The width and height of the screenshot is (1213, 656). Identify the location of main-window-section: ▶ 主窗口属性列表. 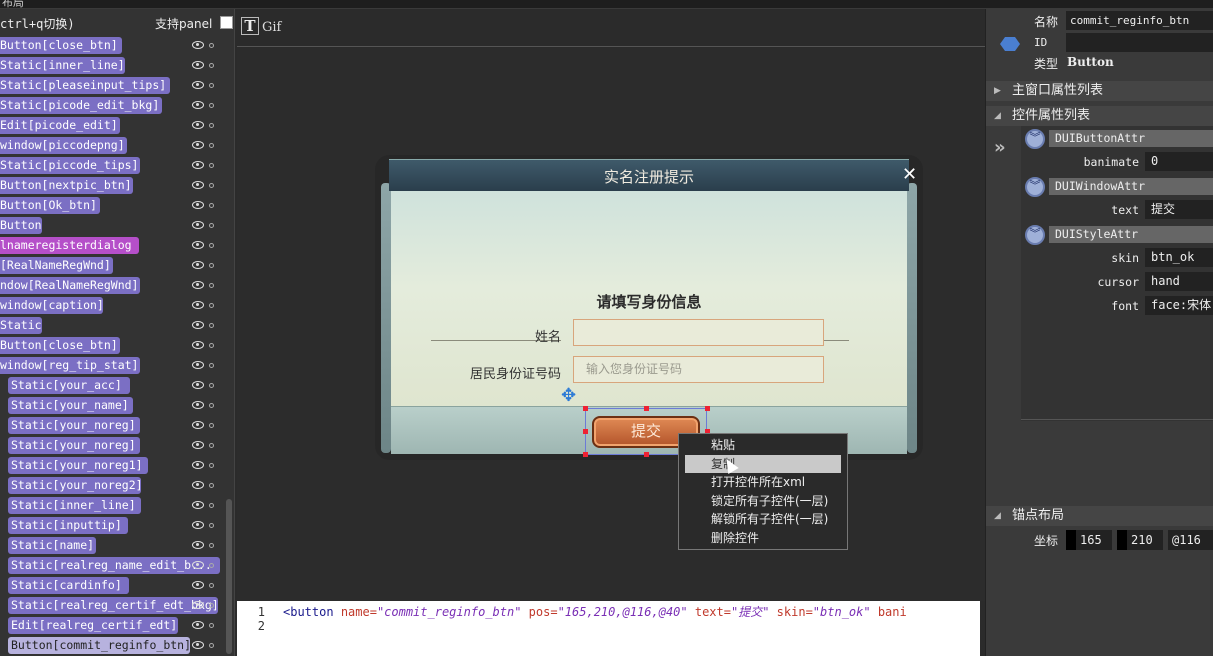
(1099, 91).